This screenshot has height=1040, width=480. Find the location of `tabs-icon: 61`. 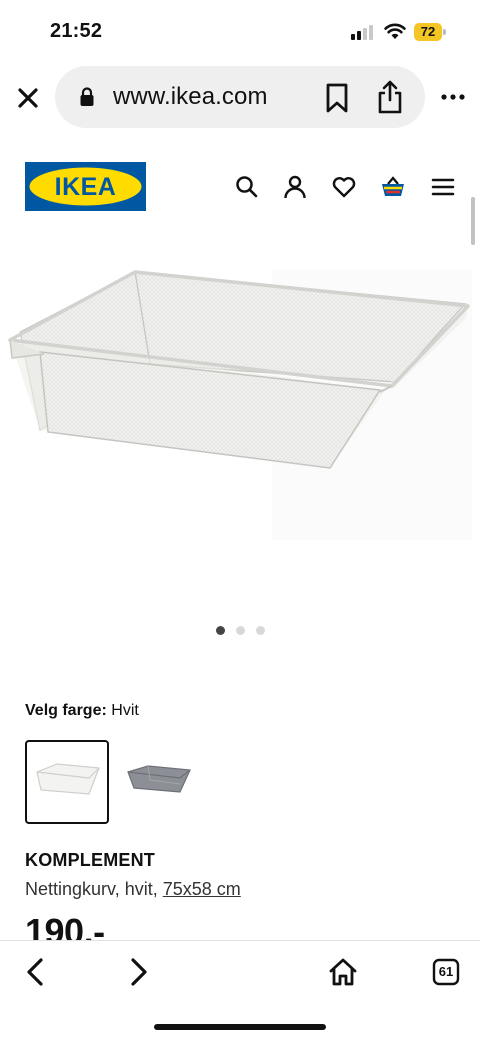

tabs-icon: 61 is located at coordinates (446, 972).